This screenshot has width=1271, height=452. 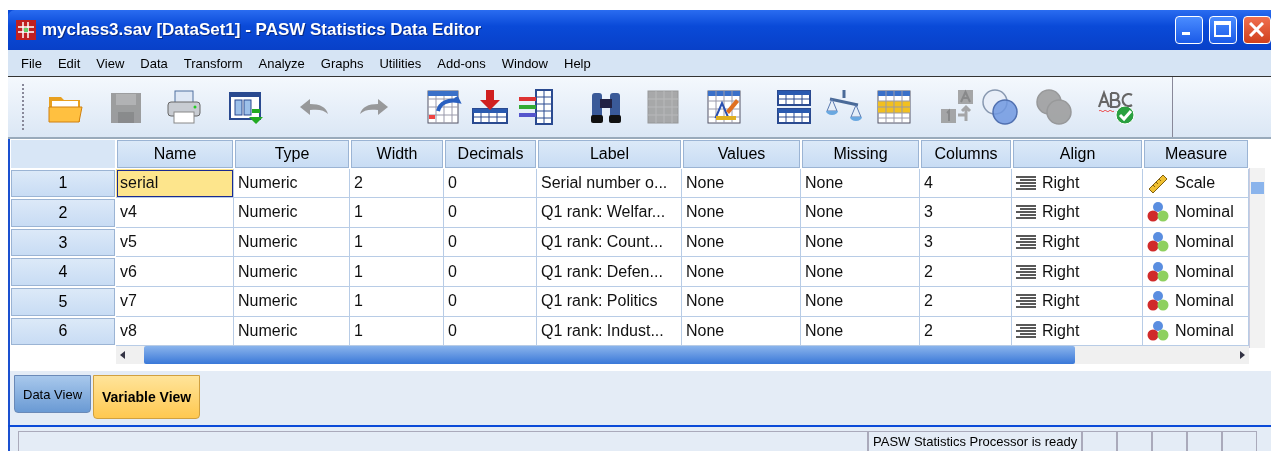 I want to click on column-header: Align, so click(x=1077, y=154).